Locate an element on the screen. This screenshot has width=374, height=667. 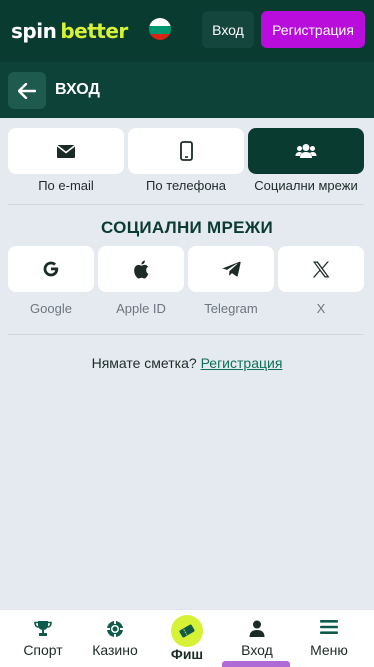
apple-button is located at coordinates (141, 269).